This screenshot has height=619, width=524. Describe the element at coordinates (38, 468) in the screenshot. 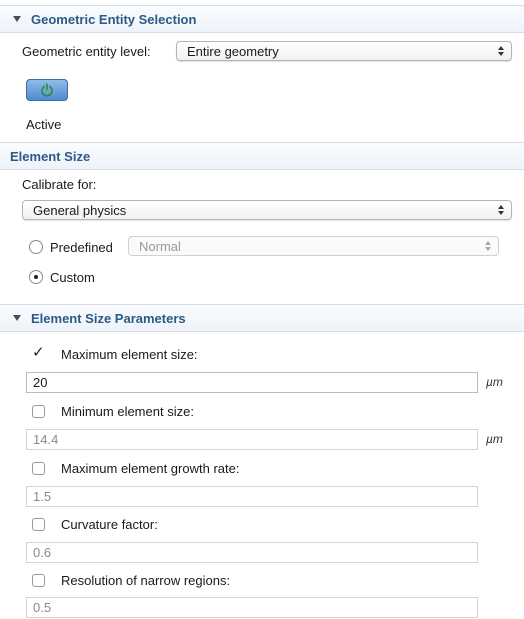

I see `maximum-growth-rate-checkbox` at that location.